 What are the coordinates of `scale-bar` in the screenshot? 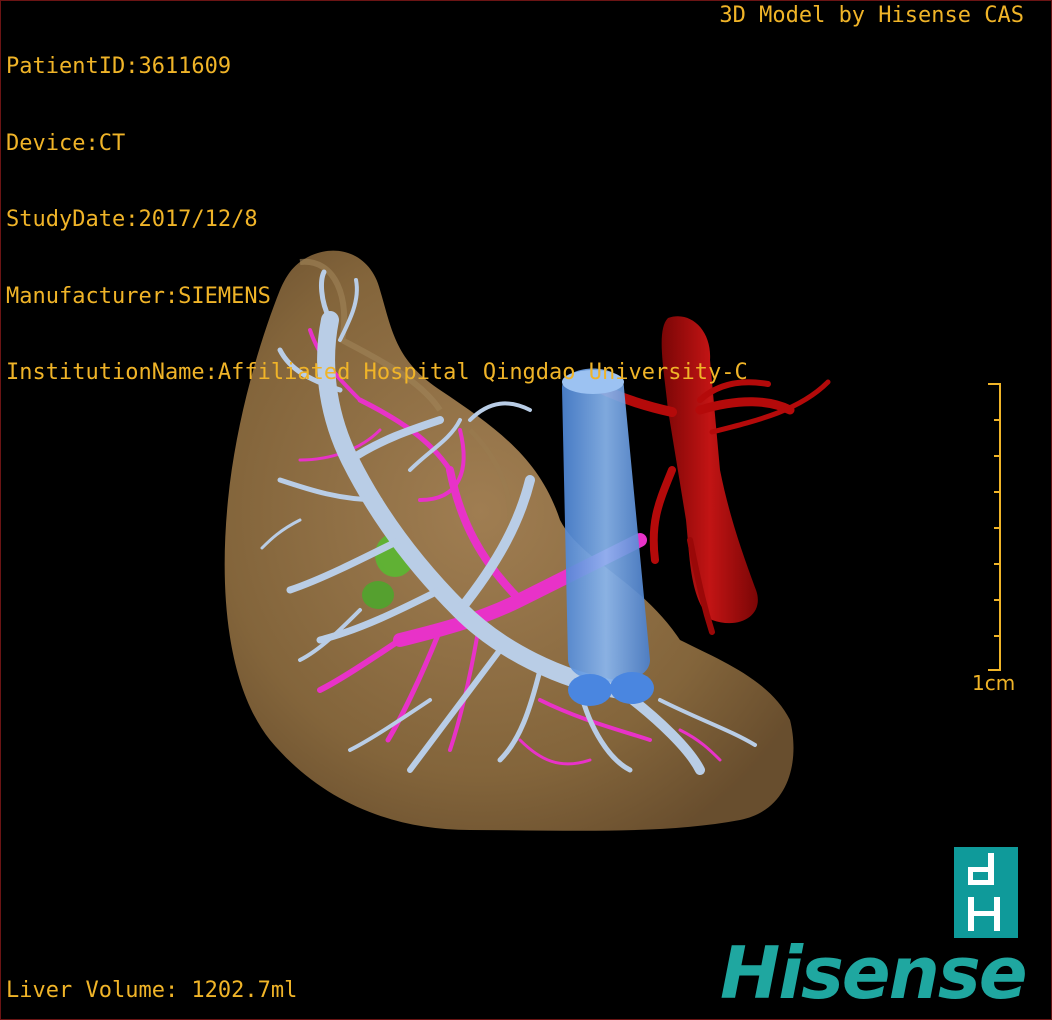 It's located at (994, 527).